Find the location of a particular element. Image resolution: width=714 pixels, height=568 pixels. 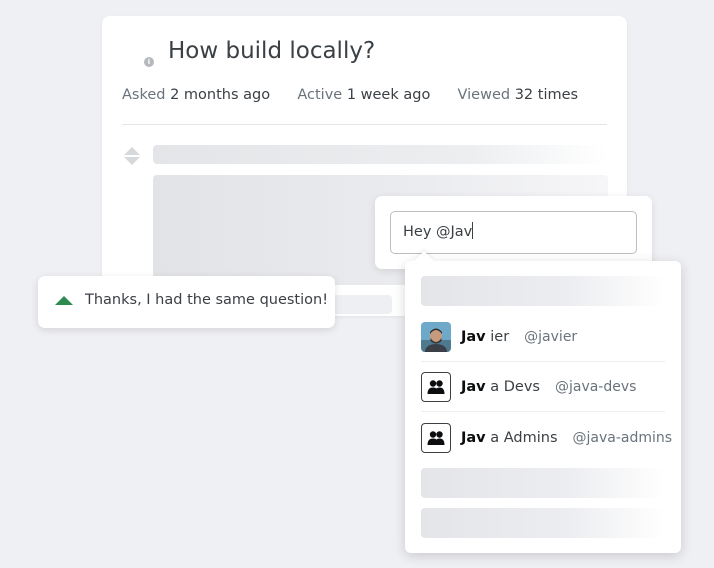

comment-card: Thanks, I had the same question! is located at coordinates (186, 302).